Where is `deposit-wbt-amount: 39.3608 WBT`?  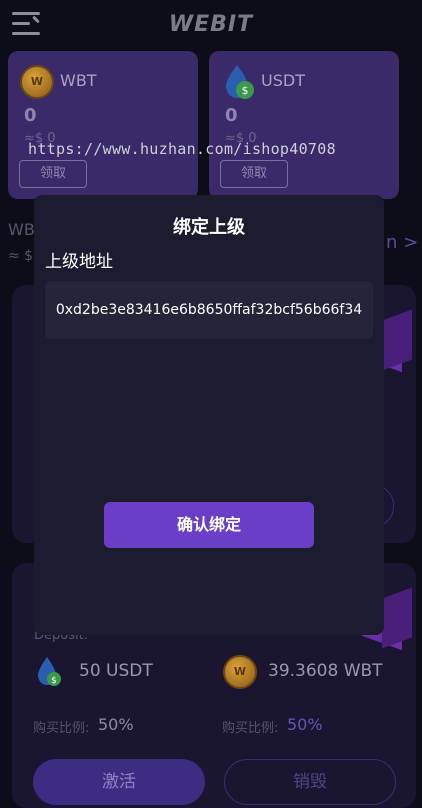 deposit-wbt-amount: 39.3608 WBT is located at coordinates (325, 671).